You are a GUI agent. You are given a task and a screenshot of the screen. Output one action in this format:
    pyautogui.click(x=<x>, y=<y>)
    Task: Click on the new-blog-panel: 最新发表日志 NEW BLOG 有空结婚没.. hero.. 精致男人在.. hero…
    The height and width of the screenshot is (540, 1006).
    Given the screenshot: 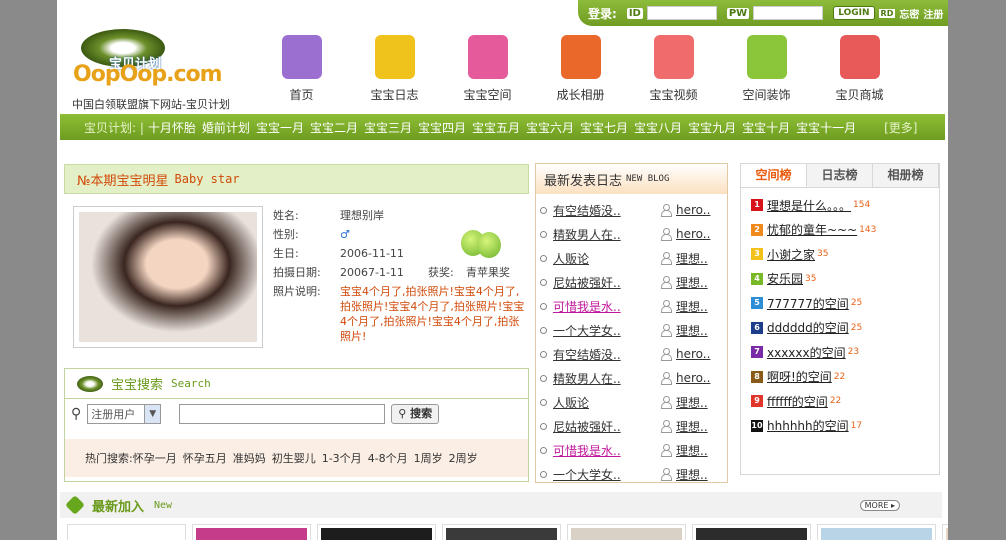 What is the action you would take?
    pyautogui.click(x=631, y=323)
    